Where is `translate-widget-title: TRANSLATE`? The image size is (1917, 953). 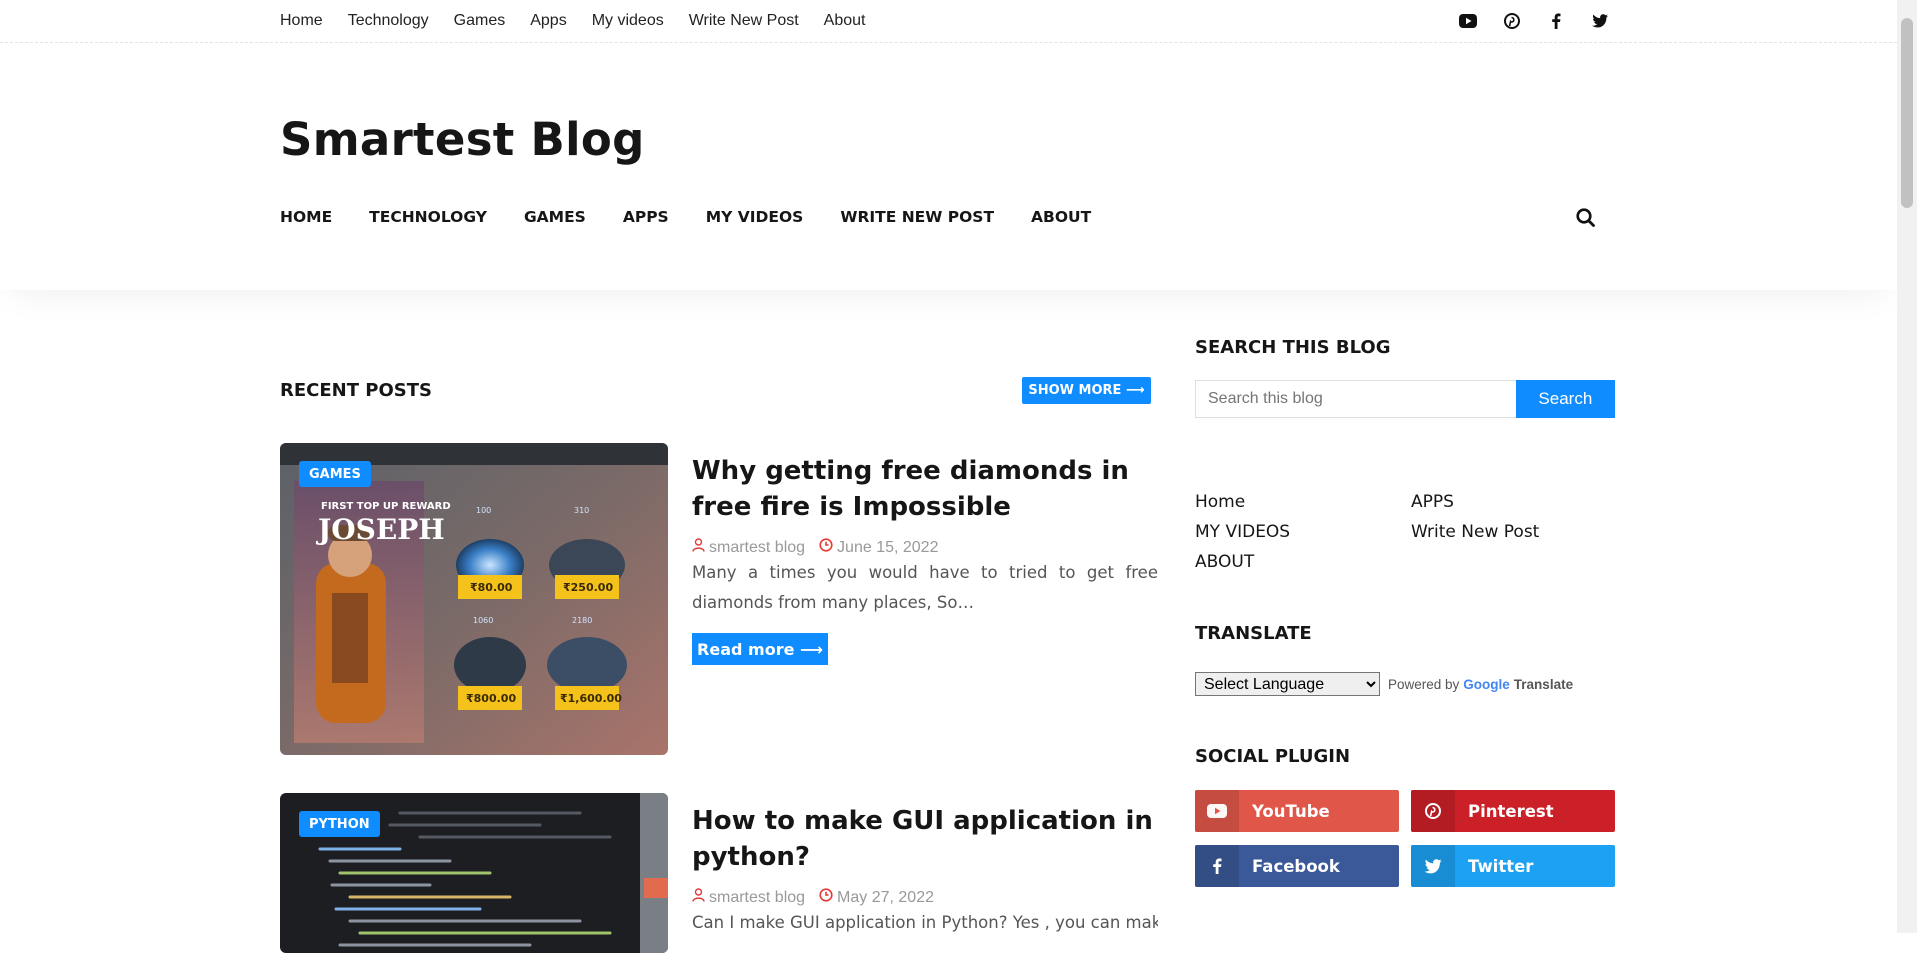
translate-widget-title: TRANSLATE is located at coordinates (1253, 633).